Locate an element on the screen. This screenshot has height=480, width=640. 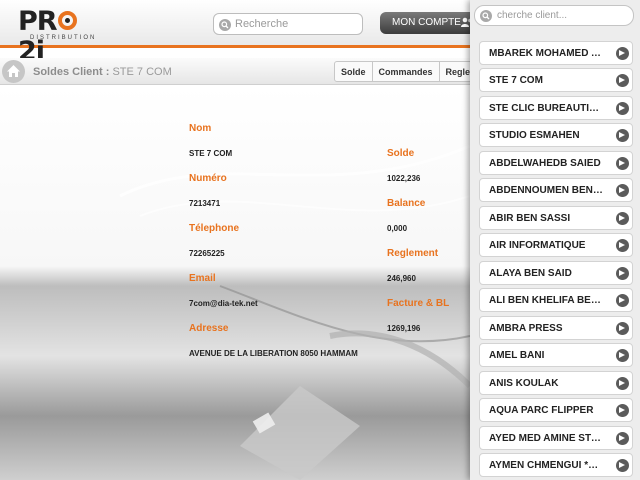
reglement-value: 246,960 is located at coordinates (401, 278).